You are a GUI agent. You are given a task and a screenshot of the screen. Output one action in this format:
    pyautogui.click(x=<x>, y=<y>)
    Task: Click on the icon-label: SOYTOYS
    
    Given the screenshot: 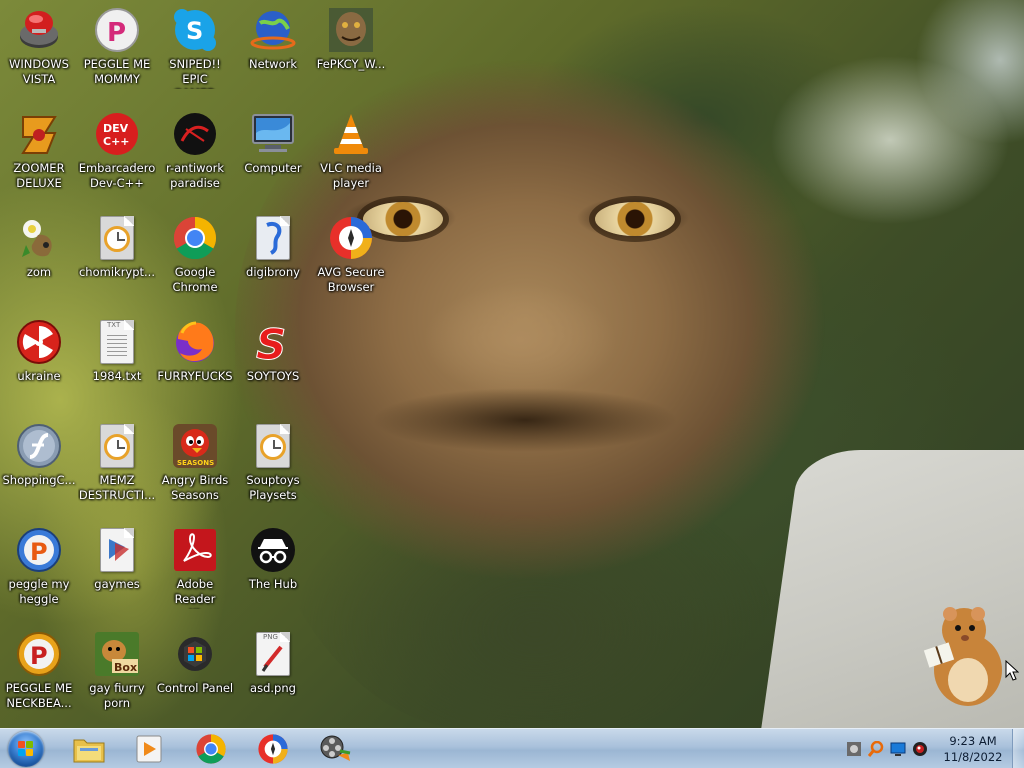 What is the action you would take?
    pyautogui.click(x=273, y=376)
    